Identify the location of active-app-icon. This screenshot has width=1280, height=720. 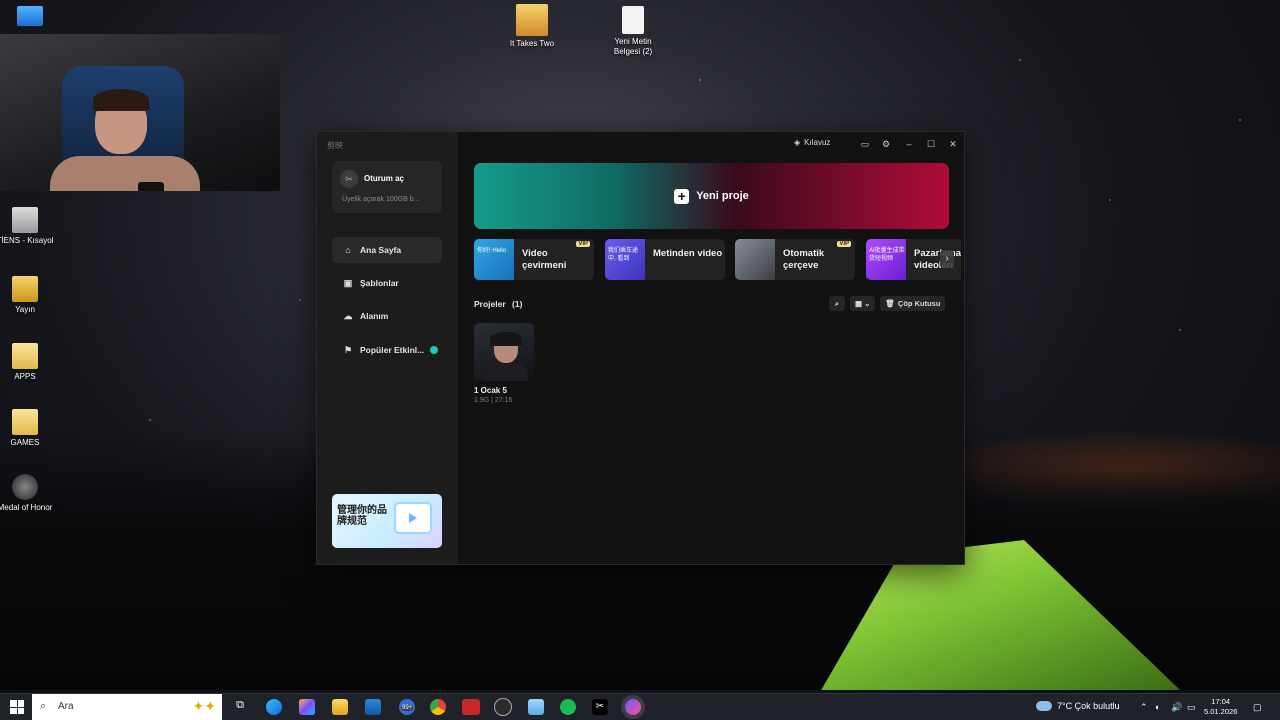
(633, 707).